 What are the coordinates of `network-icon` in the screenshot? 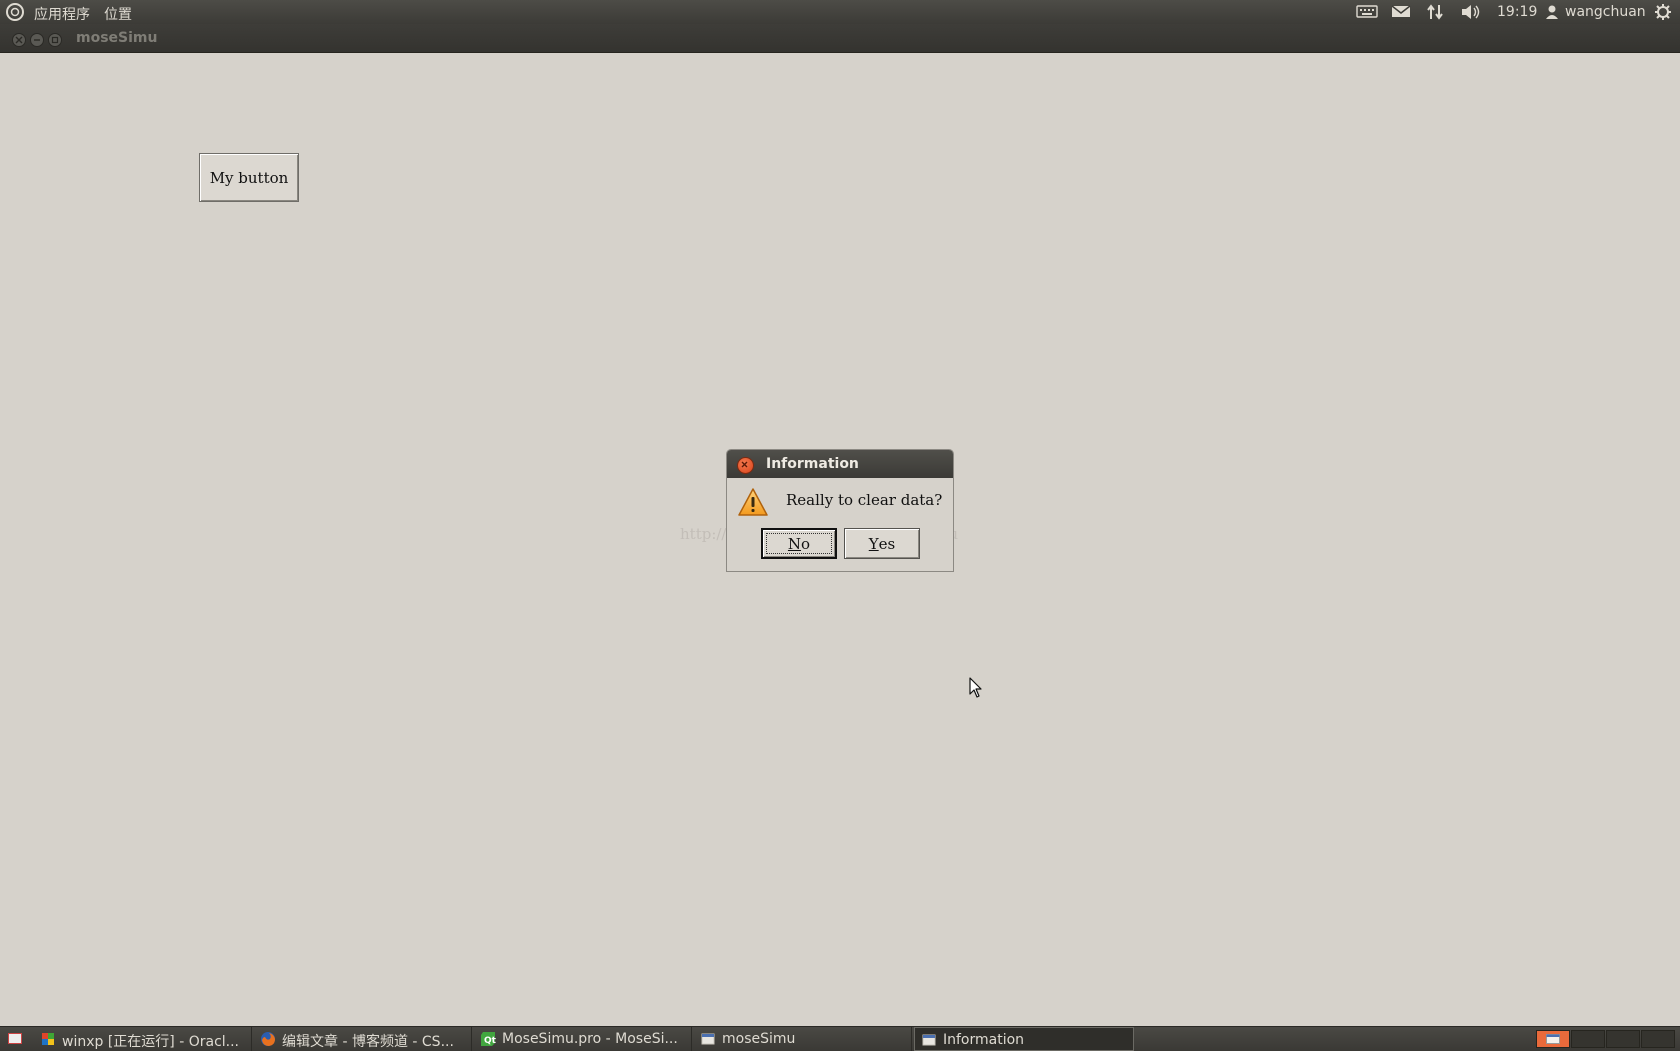 It's located at (1435, 12).